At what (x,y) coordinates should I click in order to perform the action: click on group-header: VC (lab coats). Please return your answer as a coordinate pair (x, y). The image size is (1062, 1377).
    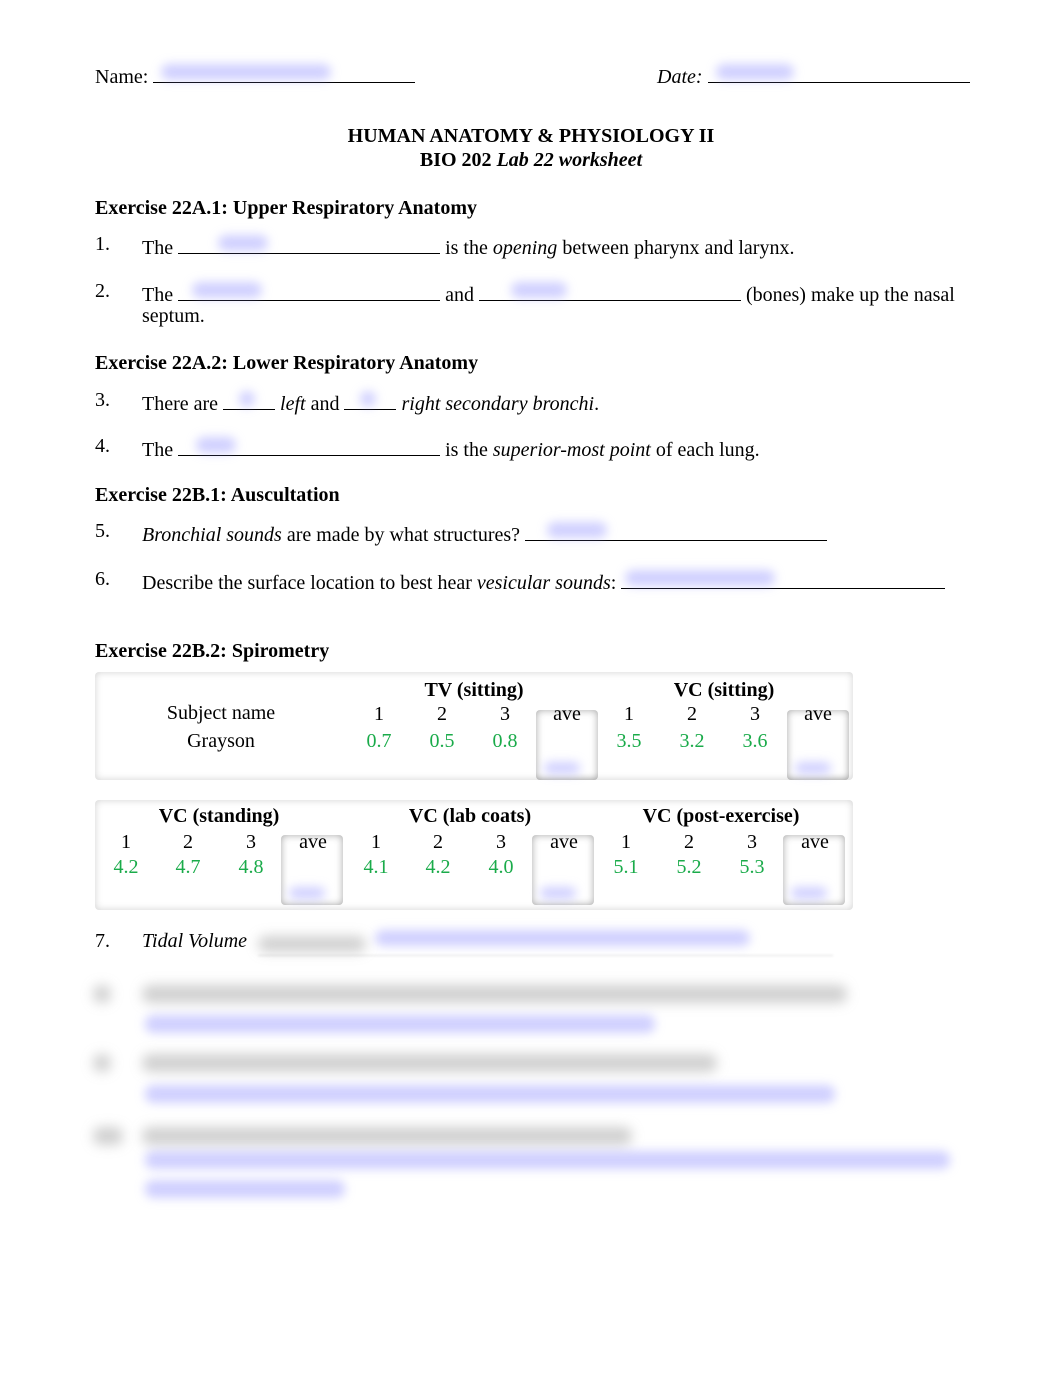
    Looking at the image, I should click on (470, 816).